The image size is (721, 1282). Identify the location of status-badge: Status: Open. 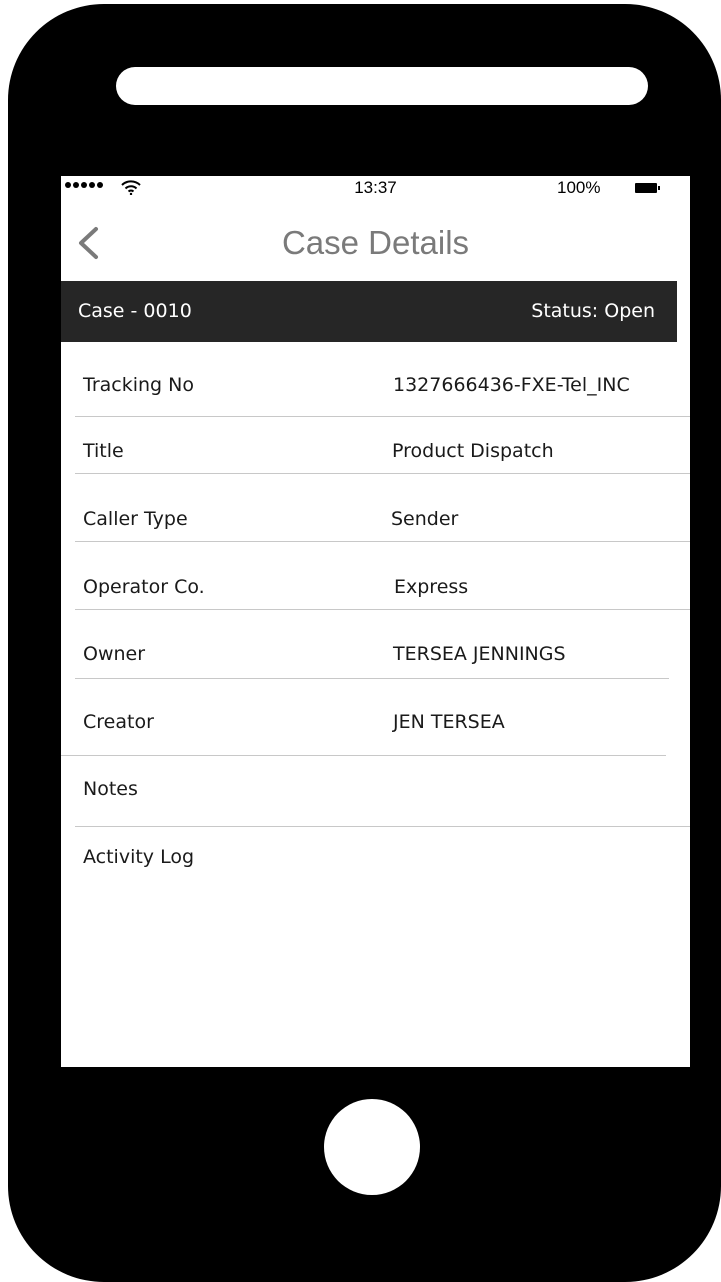
(593, 311).